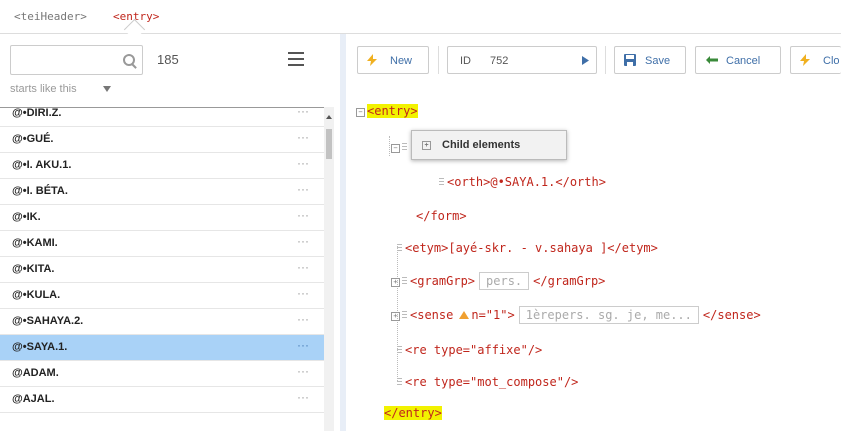 Image resolution: width=841 pixels, height=432 pixels. What do you see at coordinates (658, 61) in the screenshot?
I see `save-button-label: Save` at bounding box center [658, 61].